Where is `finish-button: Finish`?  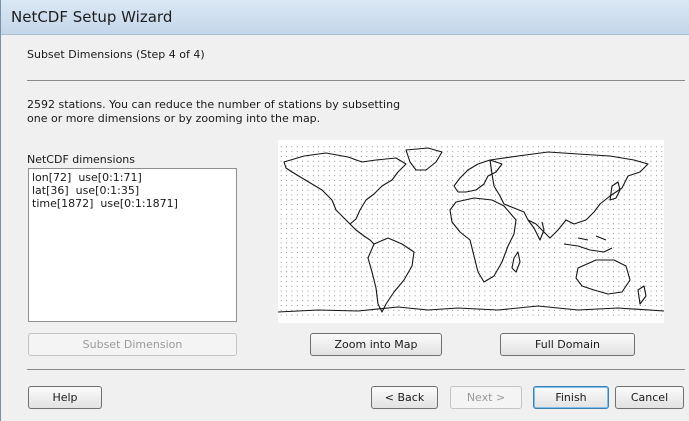
finish-button: Finish is located at coordinates (571, 397).